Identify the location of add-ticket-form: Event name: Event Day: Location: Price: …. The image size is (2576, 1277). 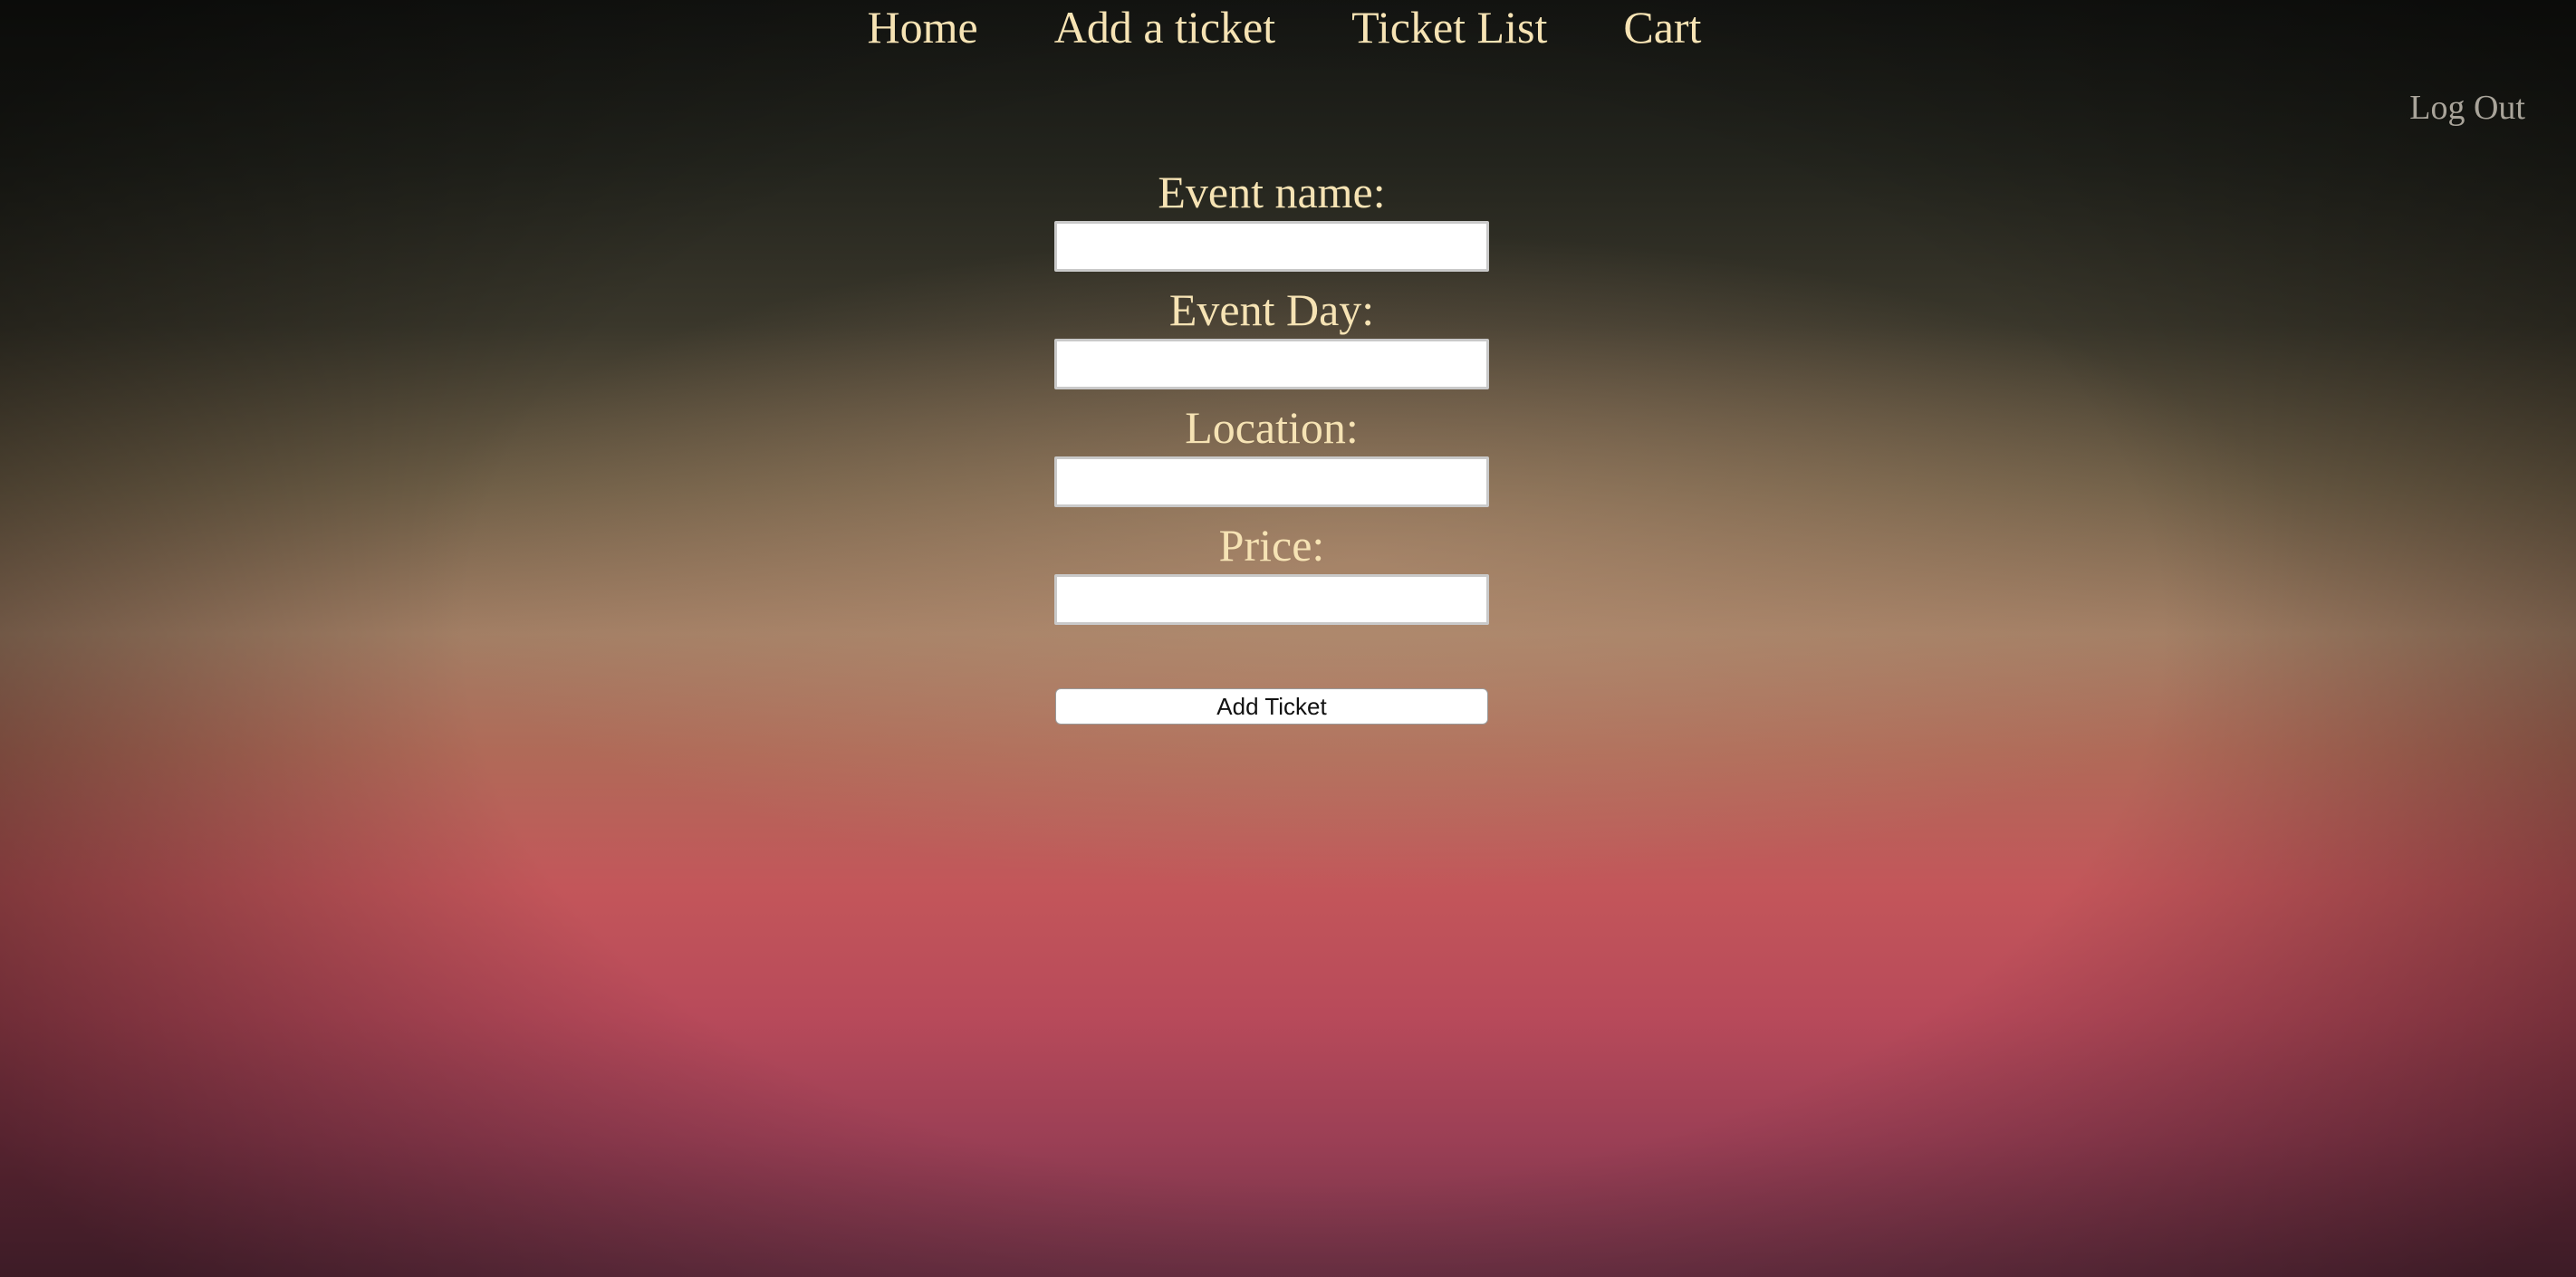
(1271, 444).